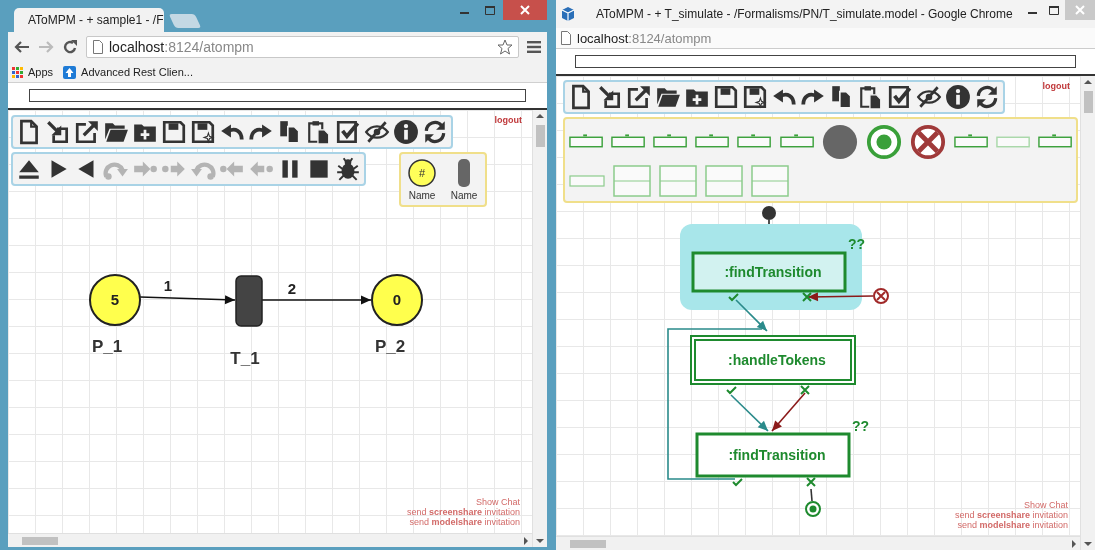 This screenshot has width=1095, height=550. I want to click on arc-weight: 1, so click(168, 285).